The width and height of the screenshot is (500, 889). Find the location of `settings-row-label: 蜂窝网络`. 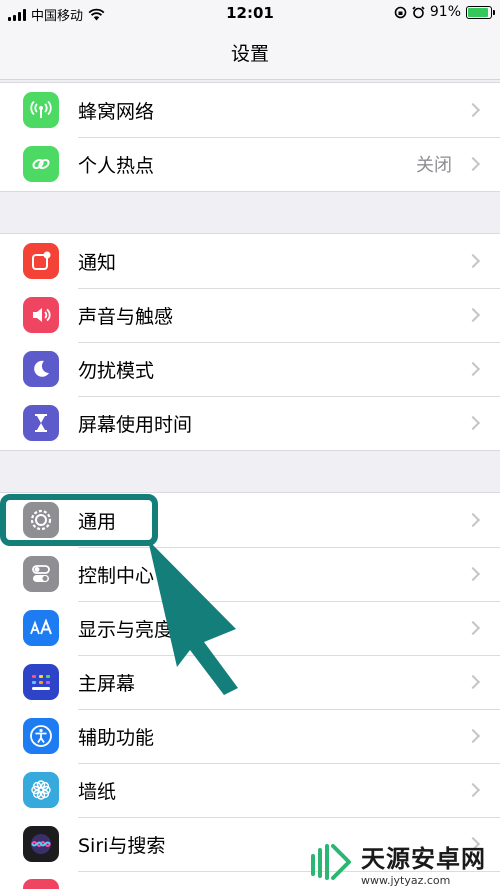

settings-row-label: 蜂窝网络 is located at coordinates (116, 111).